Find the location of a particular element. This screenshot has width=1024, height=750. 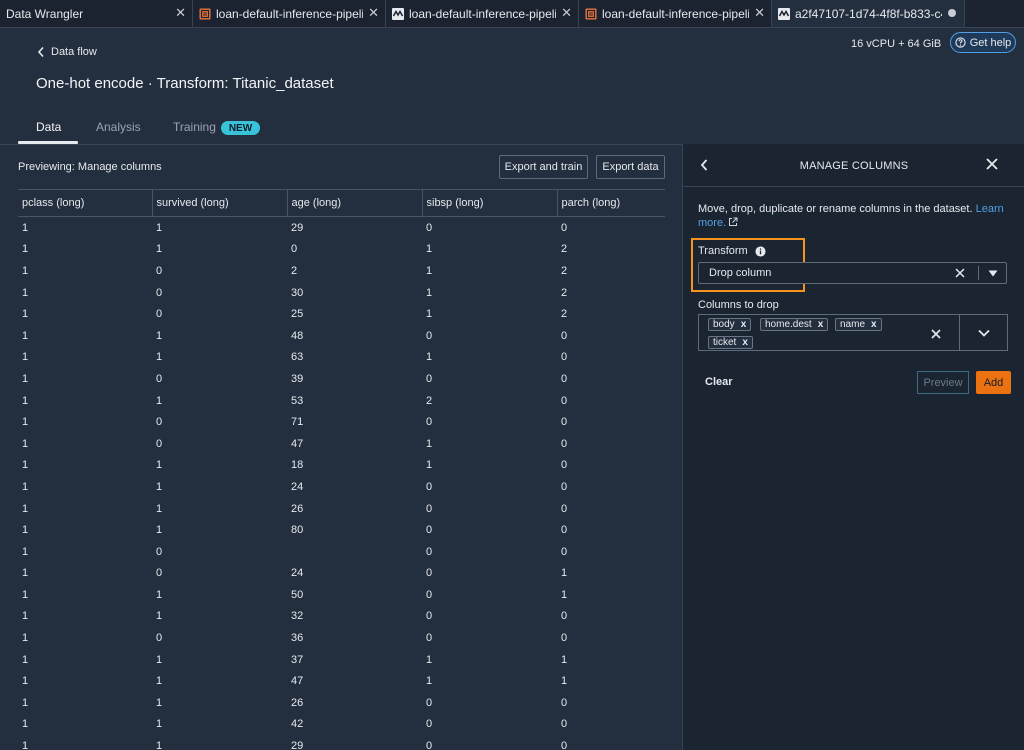

new-badge: NEW is located at coordinates (240, 128).